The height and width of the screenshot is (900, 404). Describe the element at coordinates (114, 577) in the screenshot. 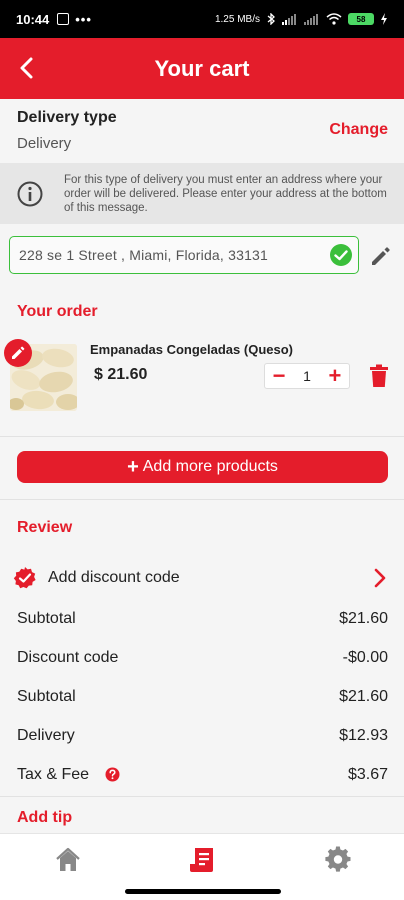

I see `discount-code-label: Add discount code` at that location.